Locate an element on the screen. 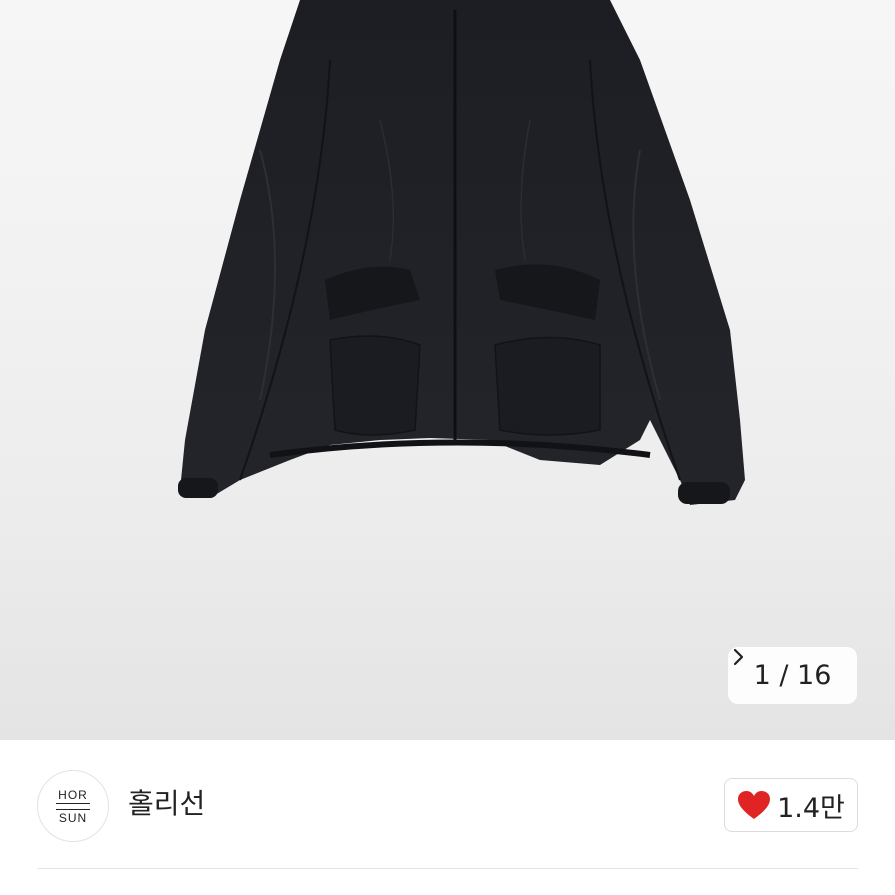 The image size is (895, 895). chevron-right-icon is located at coordinates (738, 657).